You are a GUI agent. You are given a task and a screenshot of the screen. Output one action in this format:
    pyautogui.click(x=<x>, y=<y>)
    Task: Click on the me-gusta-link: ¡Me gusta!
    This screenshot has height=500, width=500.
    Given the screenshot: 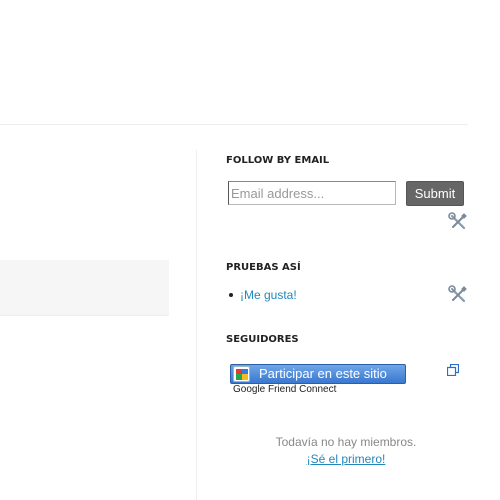 What is the action you would take?
    pyautogui.click(x=268, y=295)
    